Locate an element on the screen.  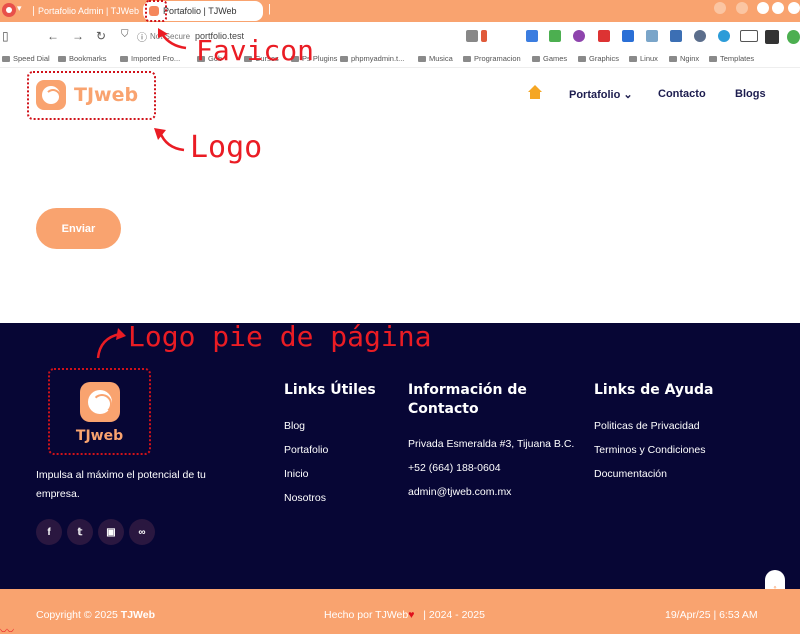
nav-portfolio: Portafolio ⌄ is located at coordinates (601, 94).